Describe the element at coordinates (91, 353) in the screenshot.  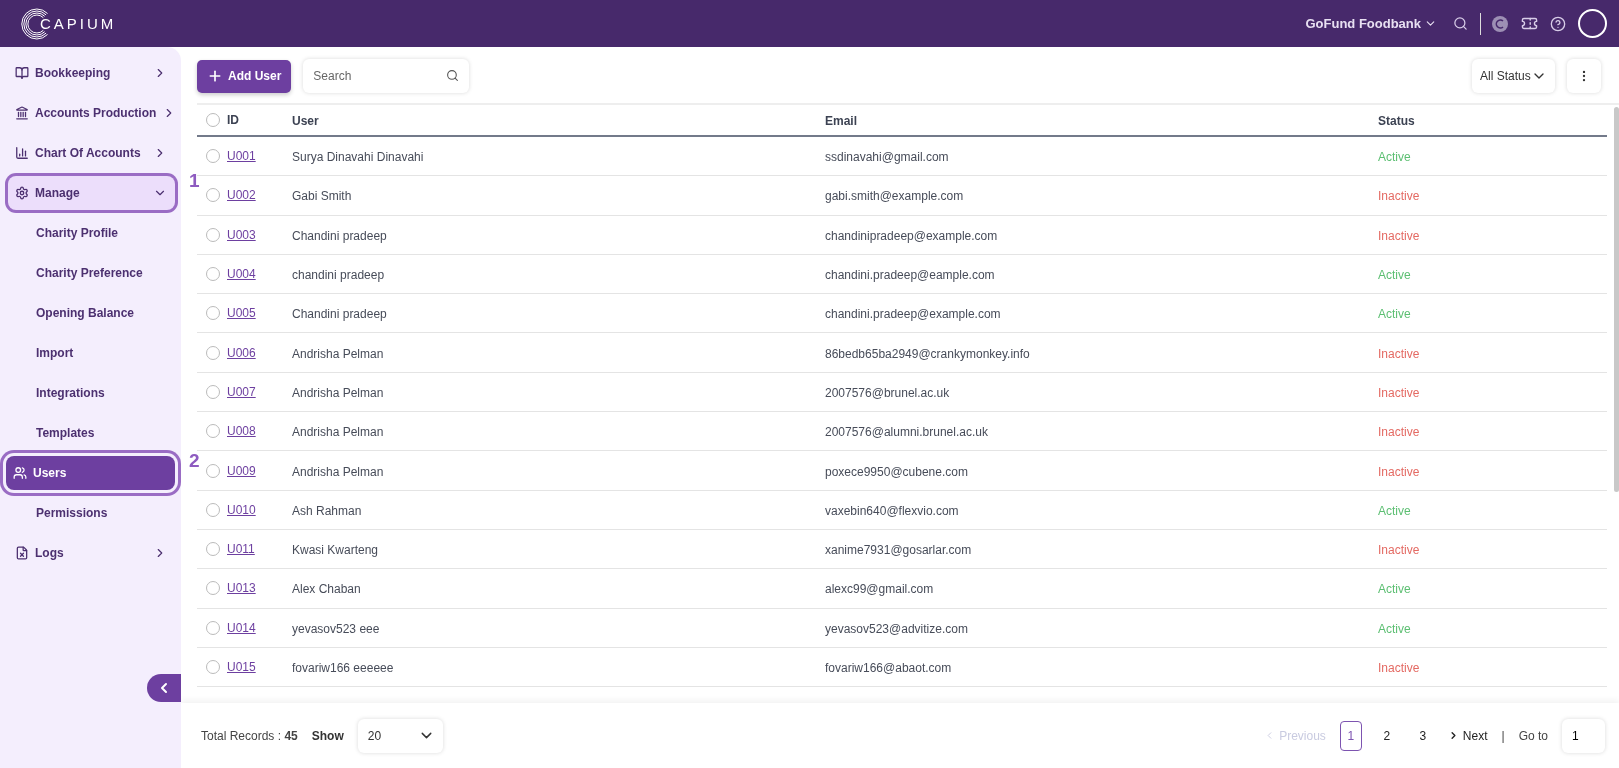
I see `sidebar-item: Import` at that location.